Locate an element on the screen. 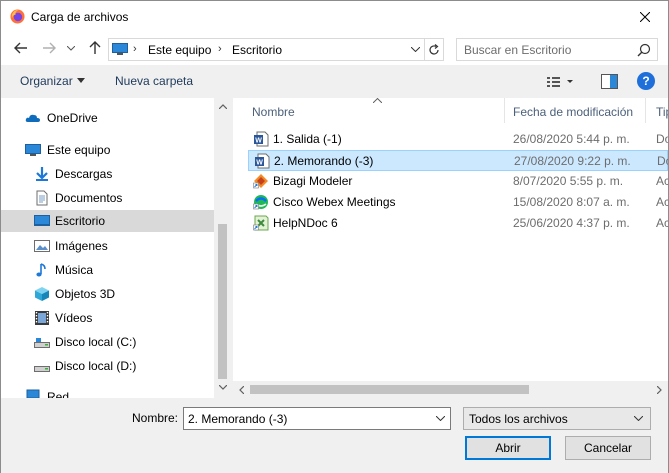 This screenshot has width=669, height=473. new-folder-button: Nueva carpeta is located at coordinates (154, 81).